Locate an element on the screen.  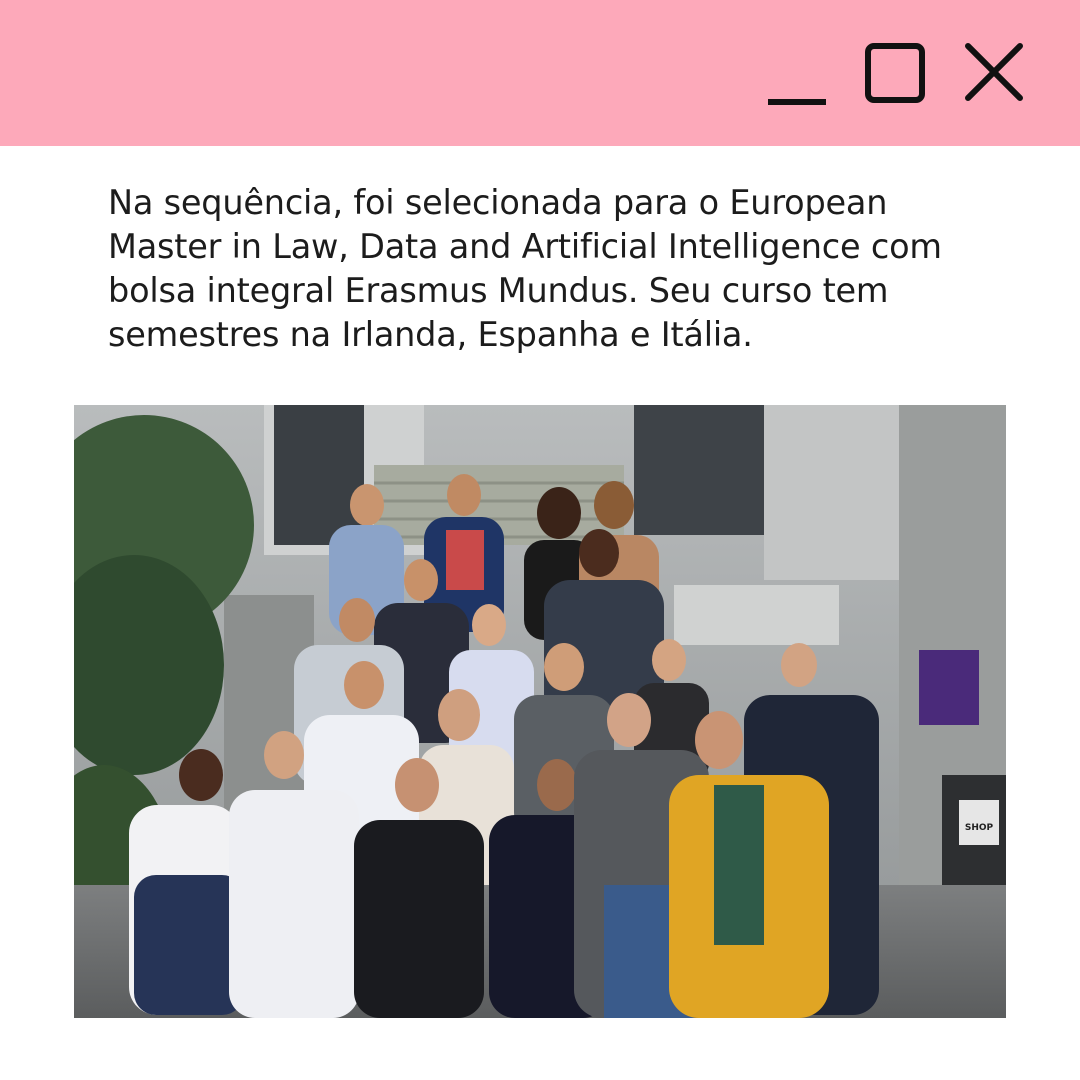
close-icon is located at coordinates (994, 72).